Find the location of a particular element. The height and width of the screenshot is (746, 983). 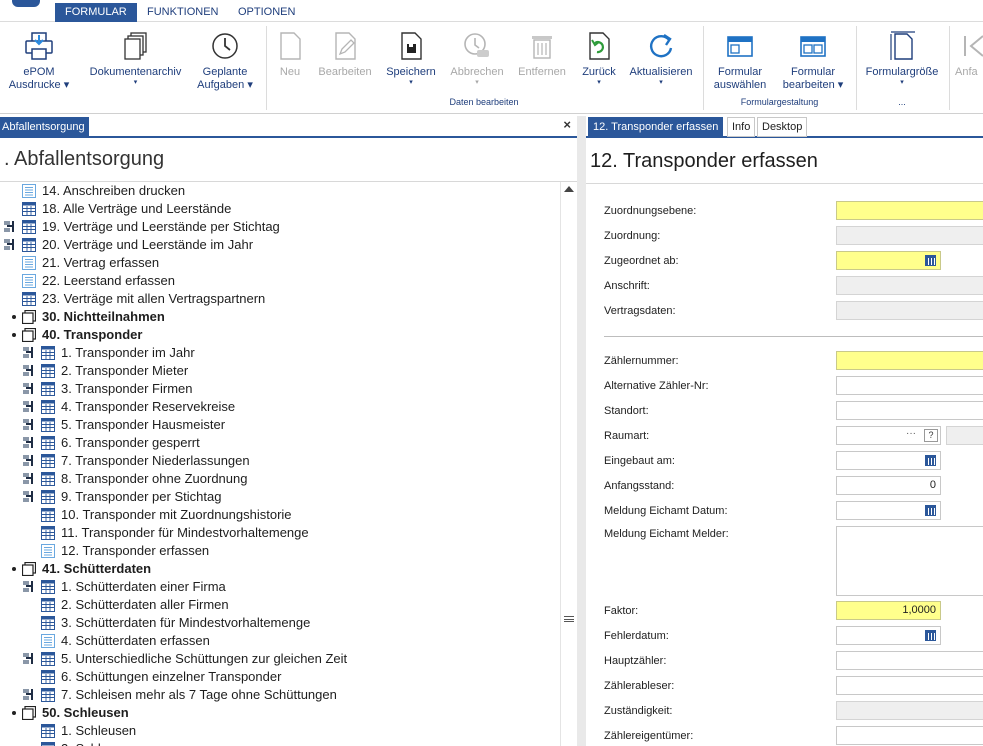

field-label: Zuordnung: is located at coordinates (632, 236).